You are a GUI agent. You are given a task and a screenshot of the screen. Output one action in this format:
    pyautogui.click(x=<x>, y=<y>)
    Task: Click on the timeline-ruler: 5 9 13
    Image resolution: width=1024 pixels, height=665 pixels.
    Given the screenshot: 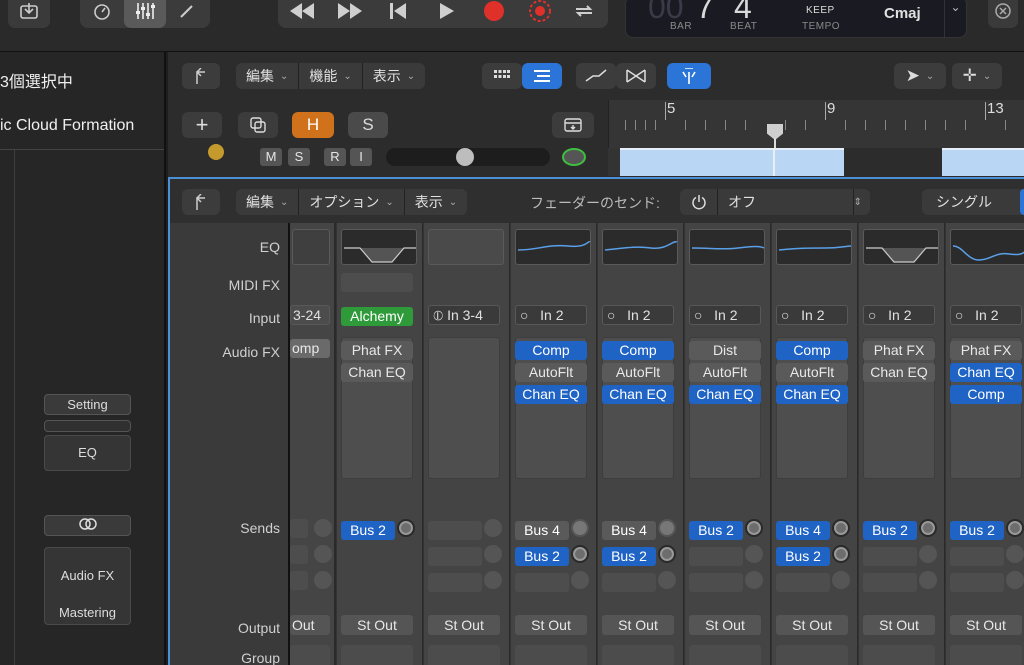 What is the action you would take?
    pyautogui.click(x=816, y=124)
    